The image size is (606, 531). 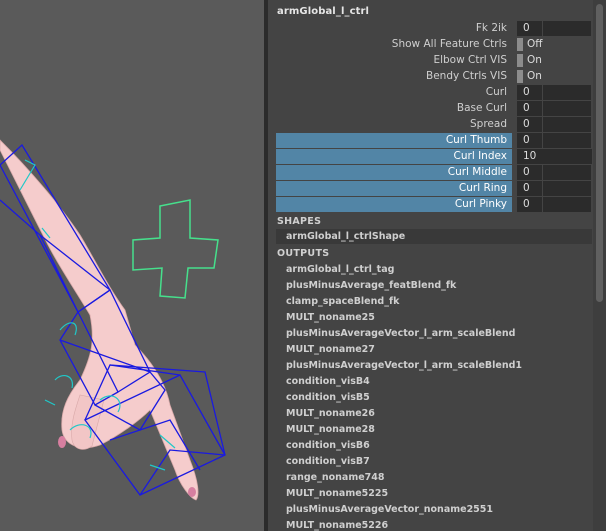 What do you see at coordinates (175, 249) in the screenshot?
I see `plus-control-icon` at bounding box center [175, 249].